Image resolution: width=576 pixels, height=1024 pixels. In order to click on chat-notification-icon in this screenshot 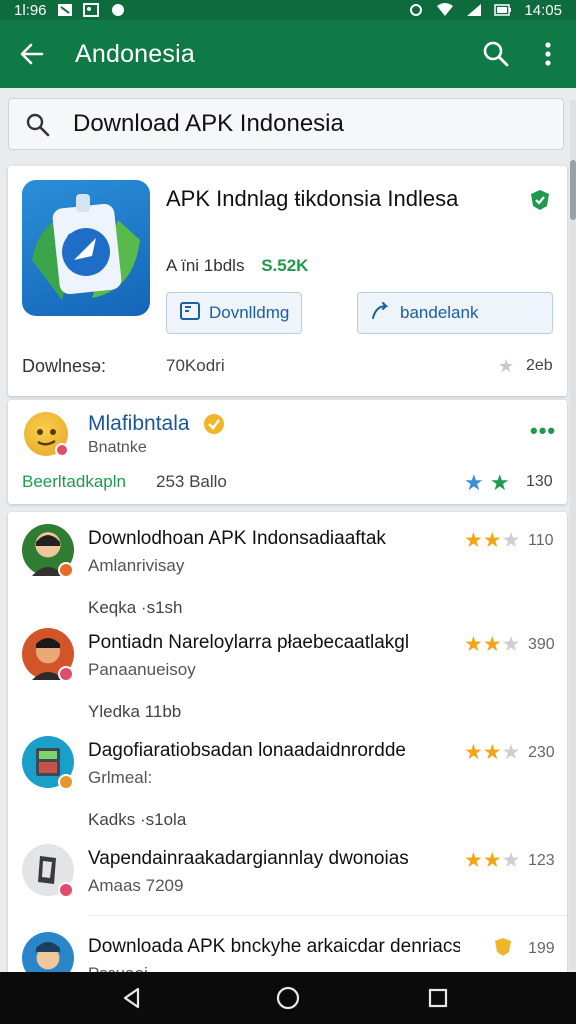, I will do `click(118, 10)`.